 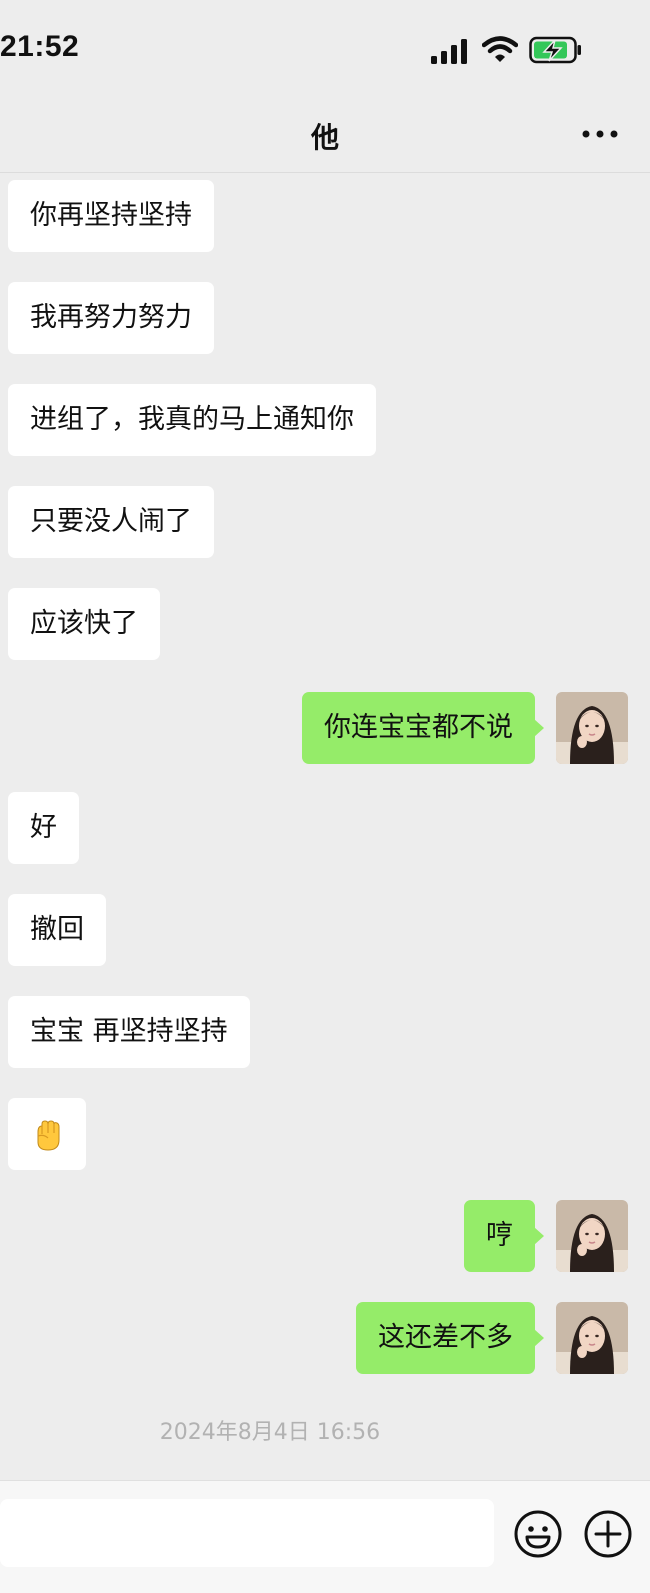 I want to click on plus-circle-icon, so click(x=608, y=1534).